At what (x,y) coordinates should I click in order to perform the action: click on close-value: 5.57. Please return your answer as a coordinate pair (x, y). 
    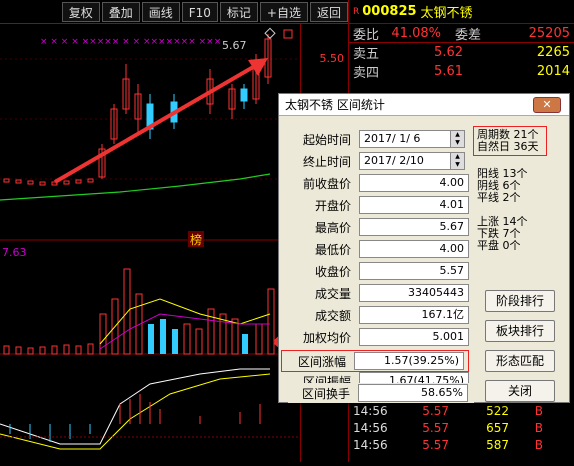
    Looking at the image, I should click on (414, 271).